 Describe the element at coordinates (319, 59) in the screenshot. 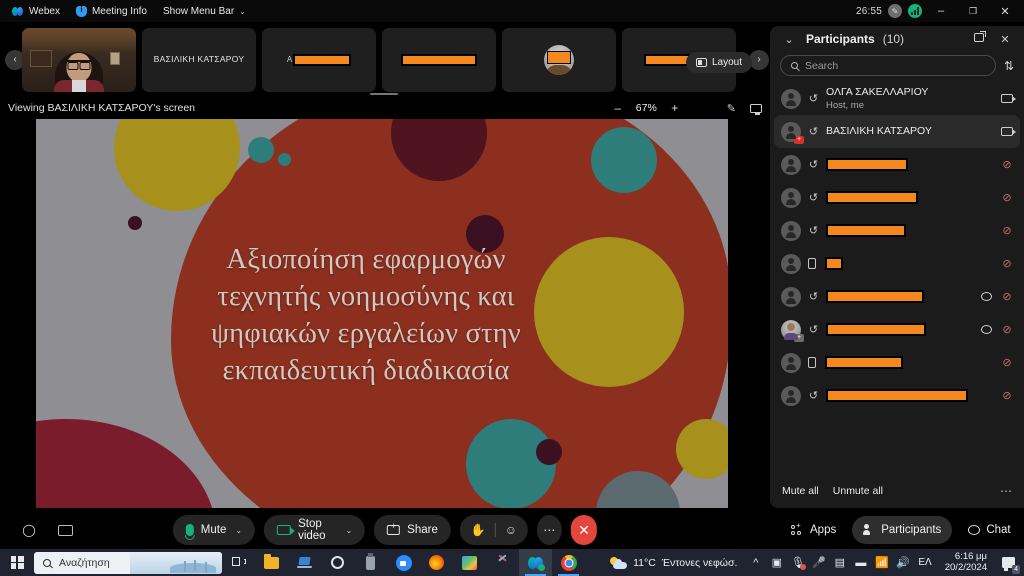

I see `video-thumbnail-participant: Α` at that location.